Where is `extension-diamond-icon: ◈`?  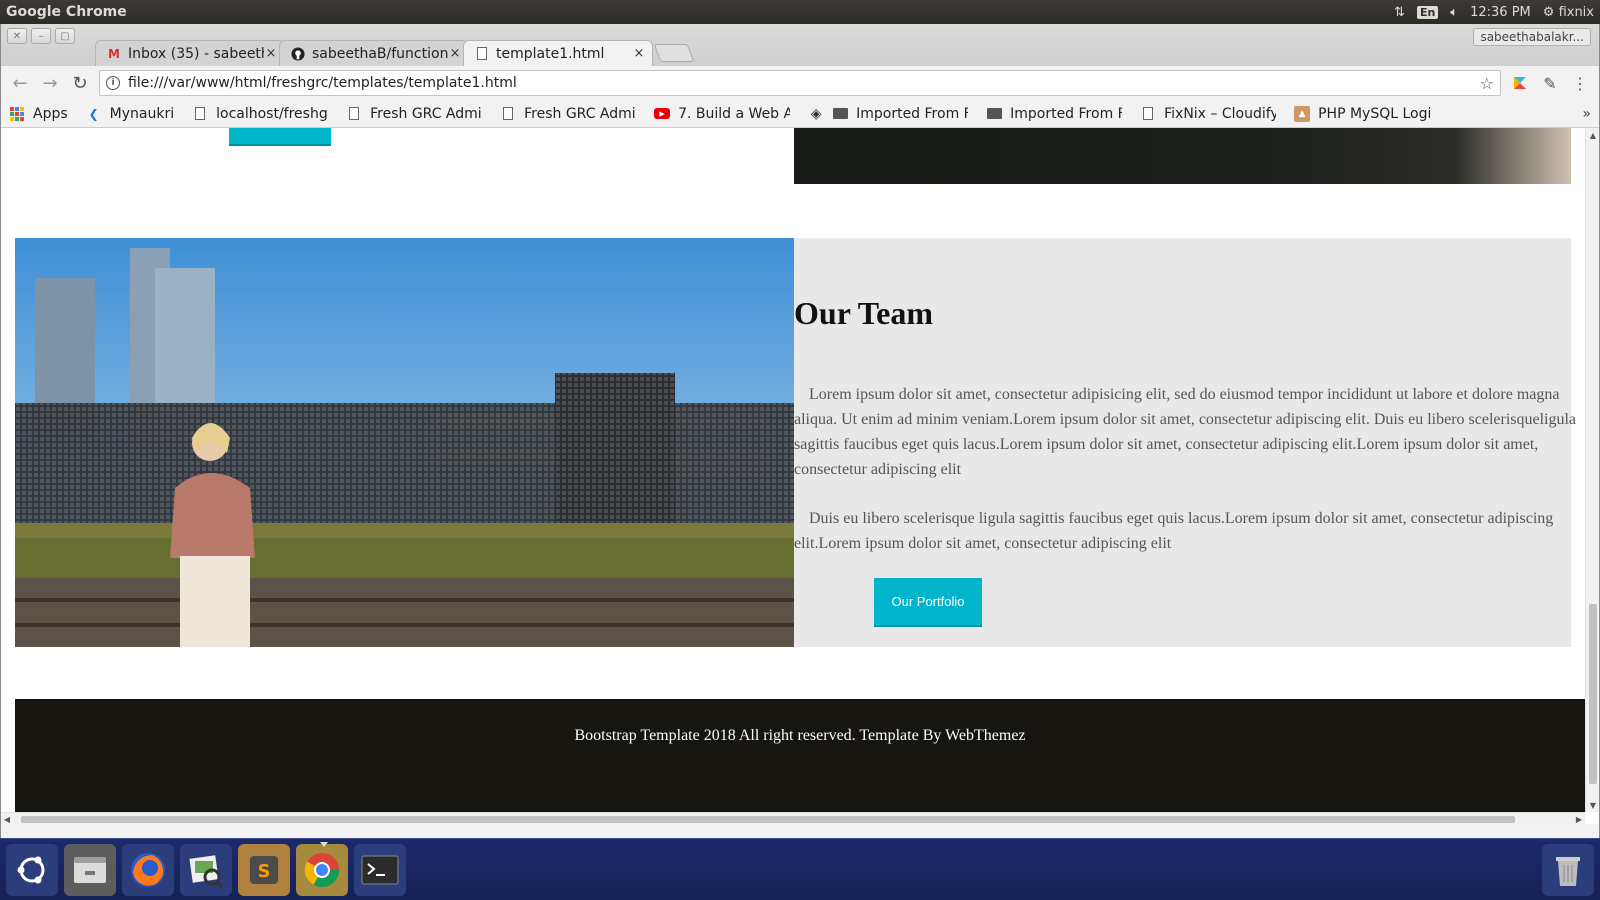
extension-diamond-icon: ◈ is located at coordinates (816, 113).